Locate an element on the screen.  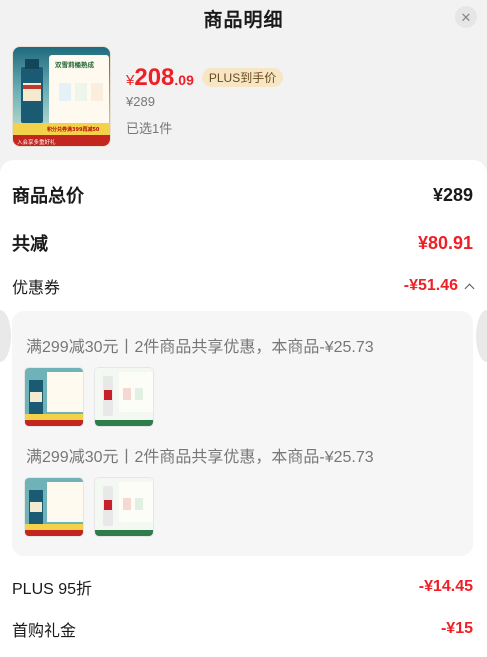
price-decimal: .09 is located at coordinates (184, 80).